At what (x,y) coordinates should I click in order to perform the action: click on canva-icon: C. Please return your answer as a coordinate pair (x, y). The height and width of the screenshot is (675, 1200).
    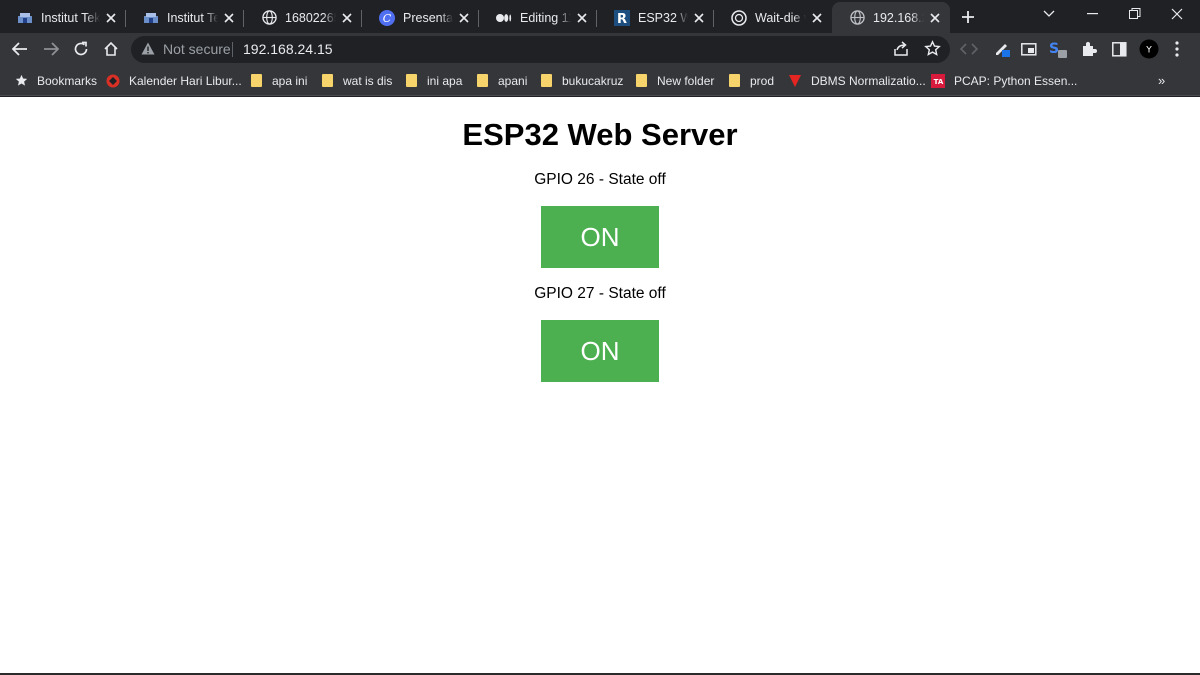
    Looking at the image, I should click on (387, 17).